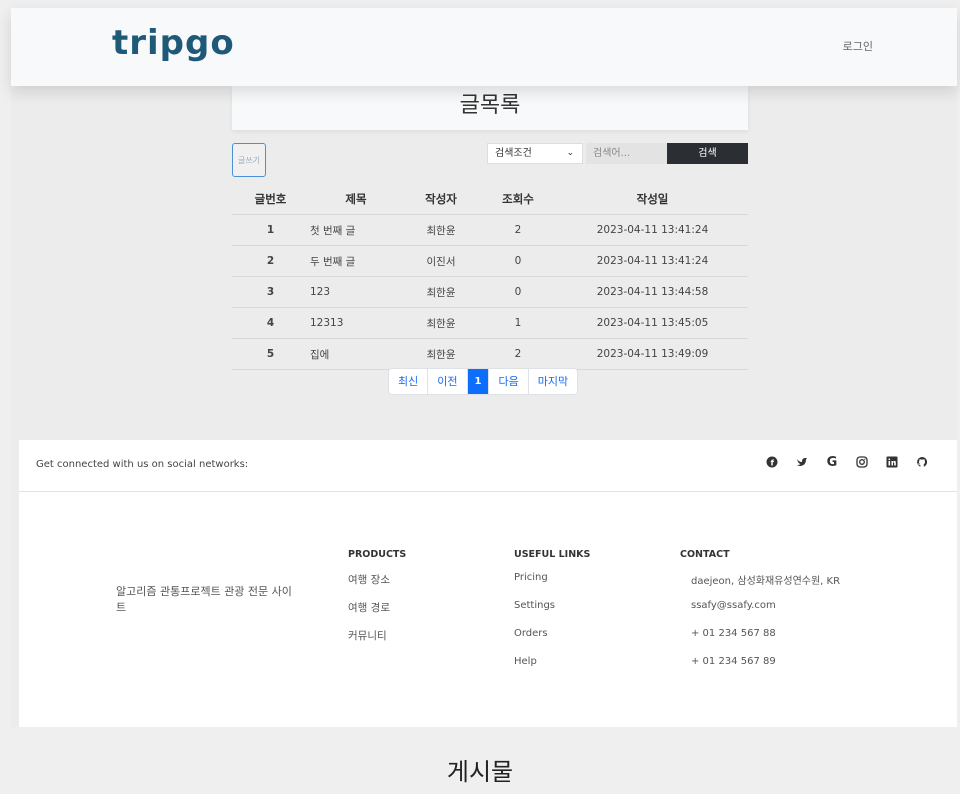  I want to click on footer-link: 여행 경로, so click(377, 614).